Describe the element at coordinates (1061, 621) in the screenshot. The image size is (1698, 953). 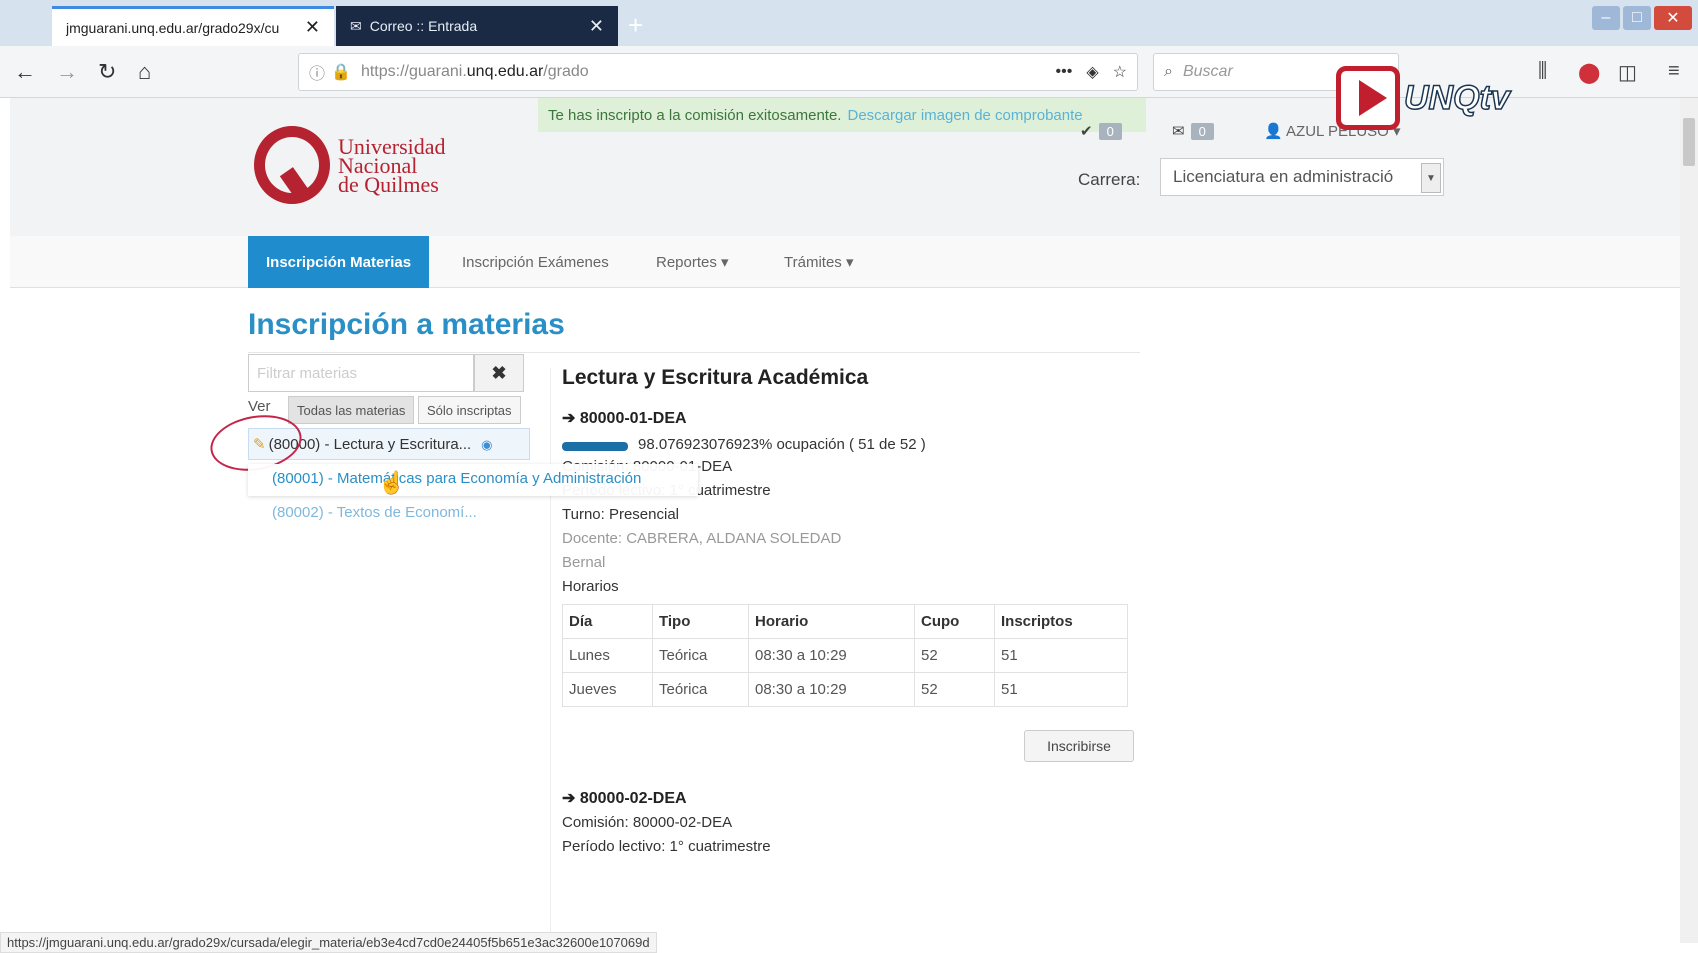
I see `col-inscriptos: Inscriptos` at that location.